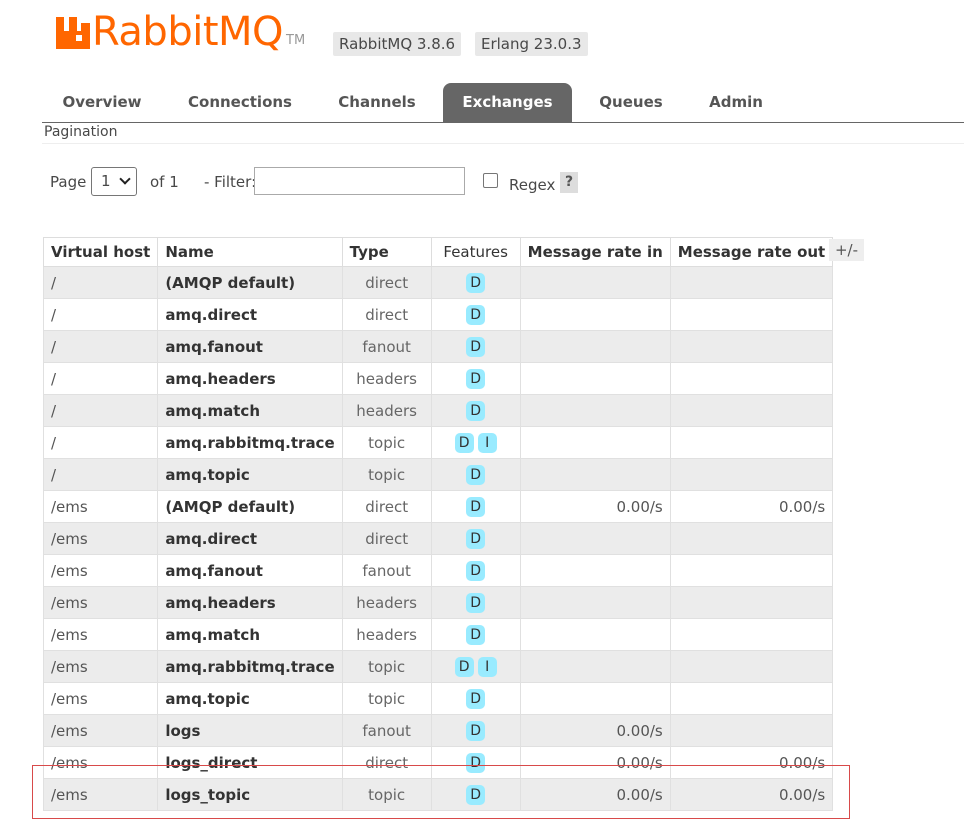 This screenshot has height=835, width=964. Describe the element at coordinates (631, 102) in the screenshot. I see `tab-queues: Queues` at that location.